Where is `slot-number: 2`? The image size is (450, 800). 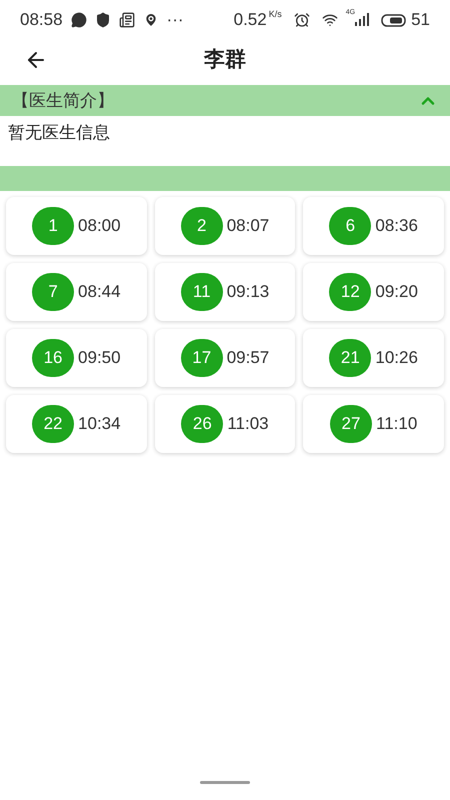
slot-number: 2 is located at coordinates (201, 226).